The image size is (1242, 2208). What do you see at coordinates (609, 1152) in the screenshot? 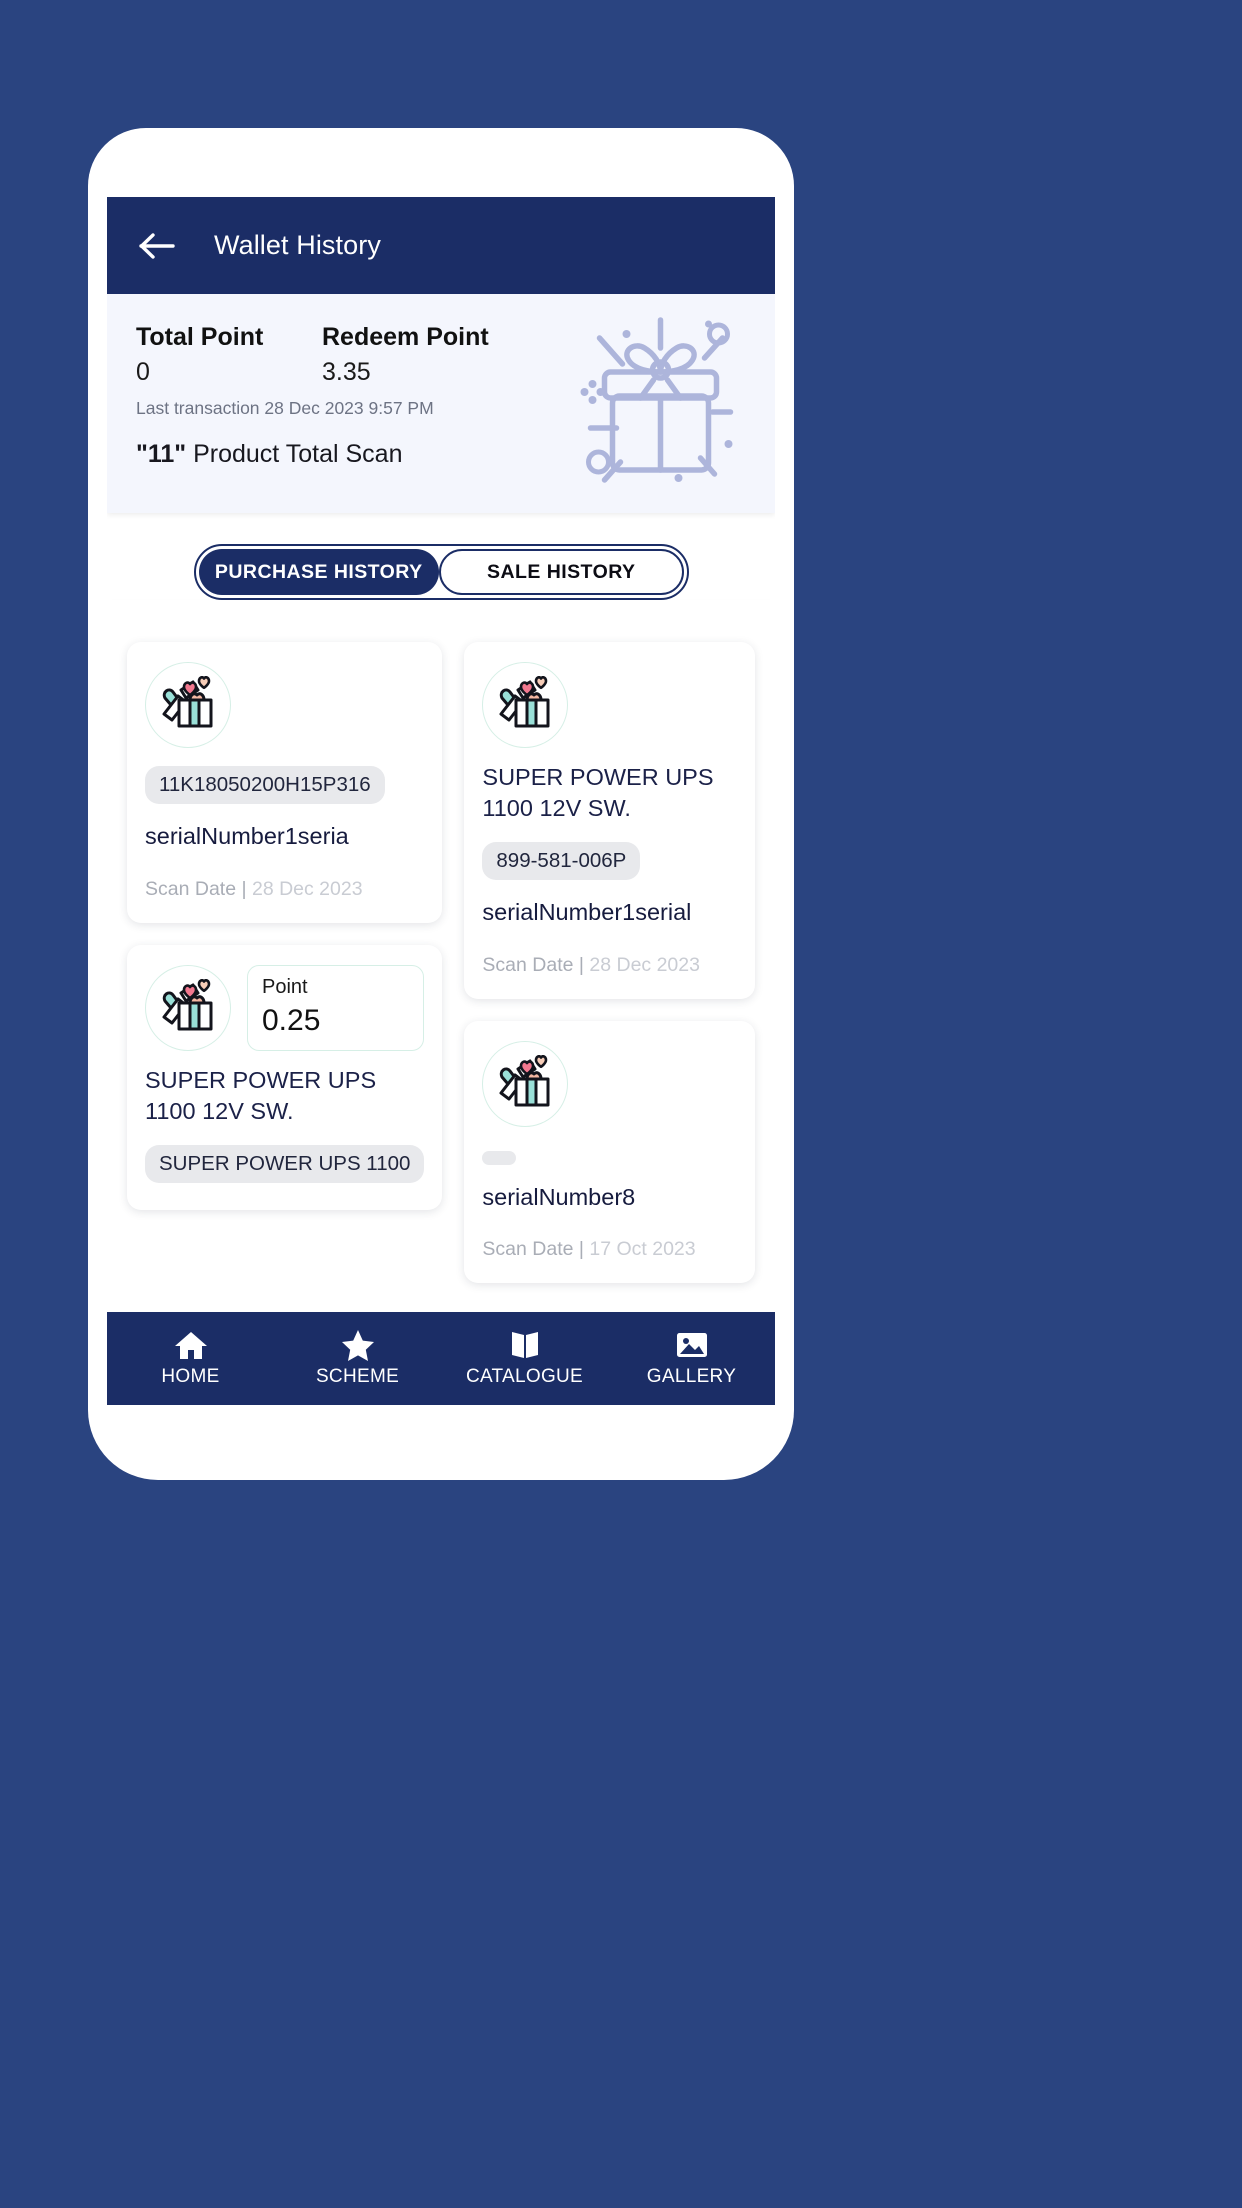
I see `history-card: serialNumber8 Scan Date | 17 Oct 2023` at bounding box center [609, 1152].